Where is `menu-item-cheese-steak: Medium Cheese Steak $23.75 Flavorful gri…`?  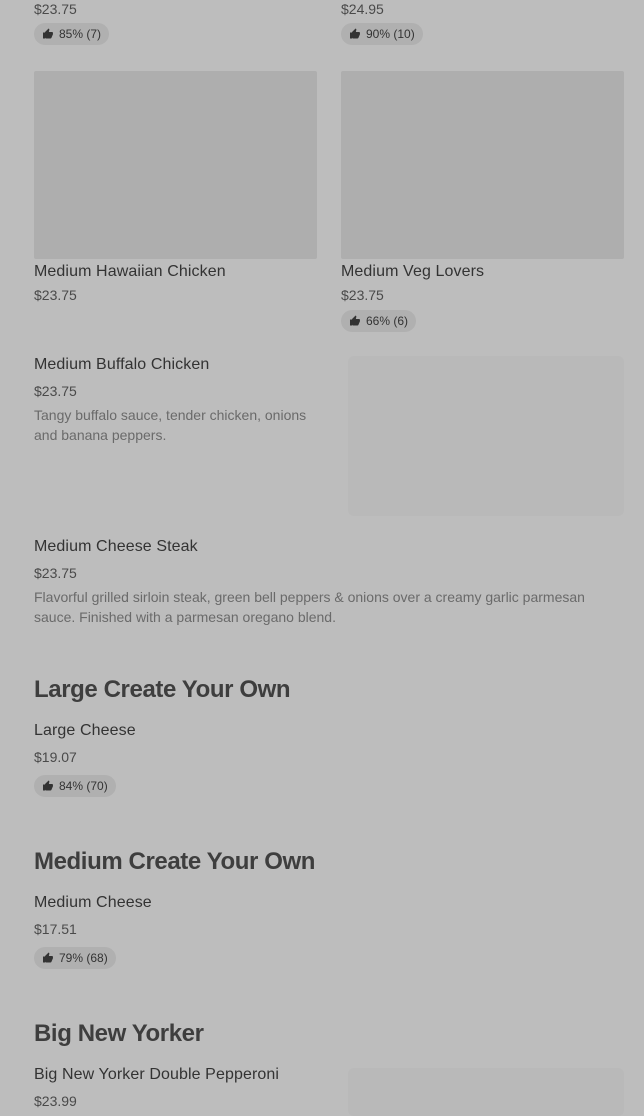 menu-item-cheese-steak: Medium Cheese Steak $23.75 Flavorful gri… is located at coordinates (329, 584).